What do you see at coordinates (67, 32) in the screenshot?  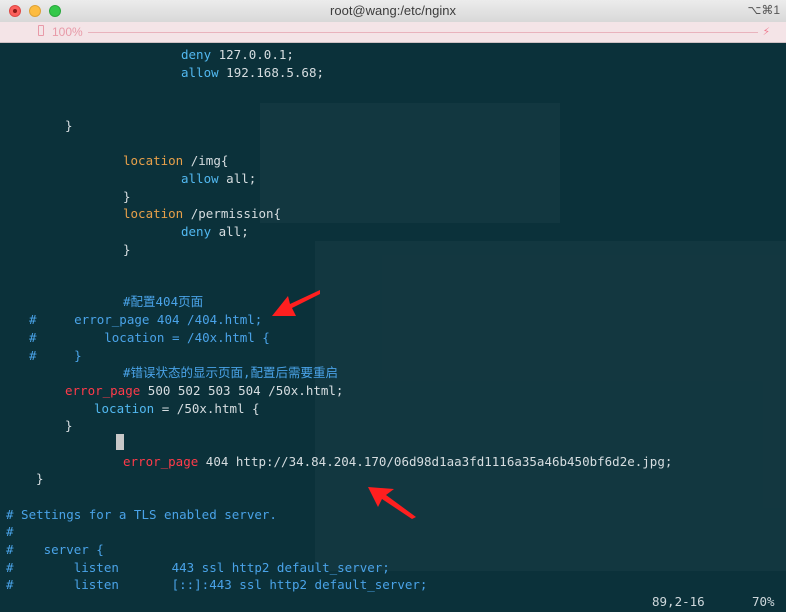 I see `zoom-level: 100%` at bounding box center [67, 32].